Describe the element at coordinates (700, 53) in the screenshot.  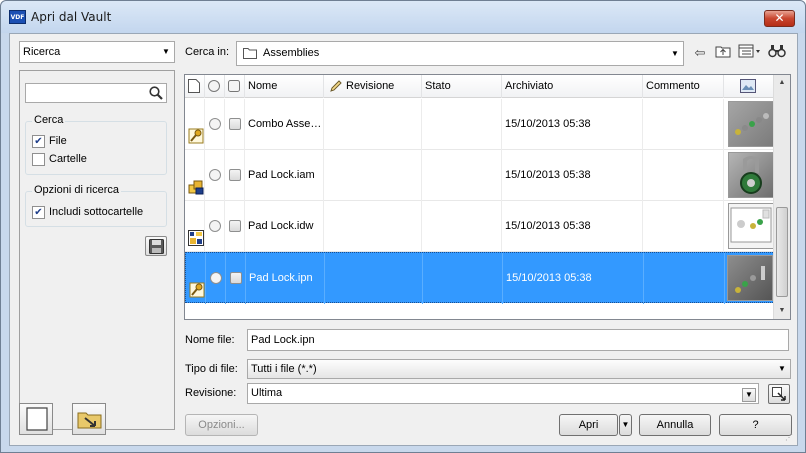
I see `back-arrow-icon: ⇦` at that location.